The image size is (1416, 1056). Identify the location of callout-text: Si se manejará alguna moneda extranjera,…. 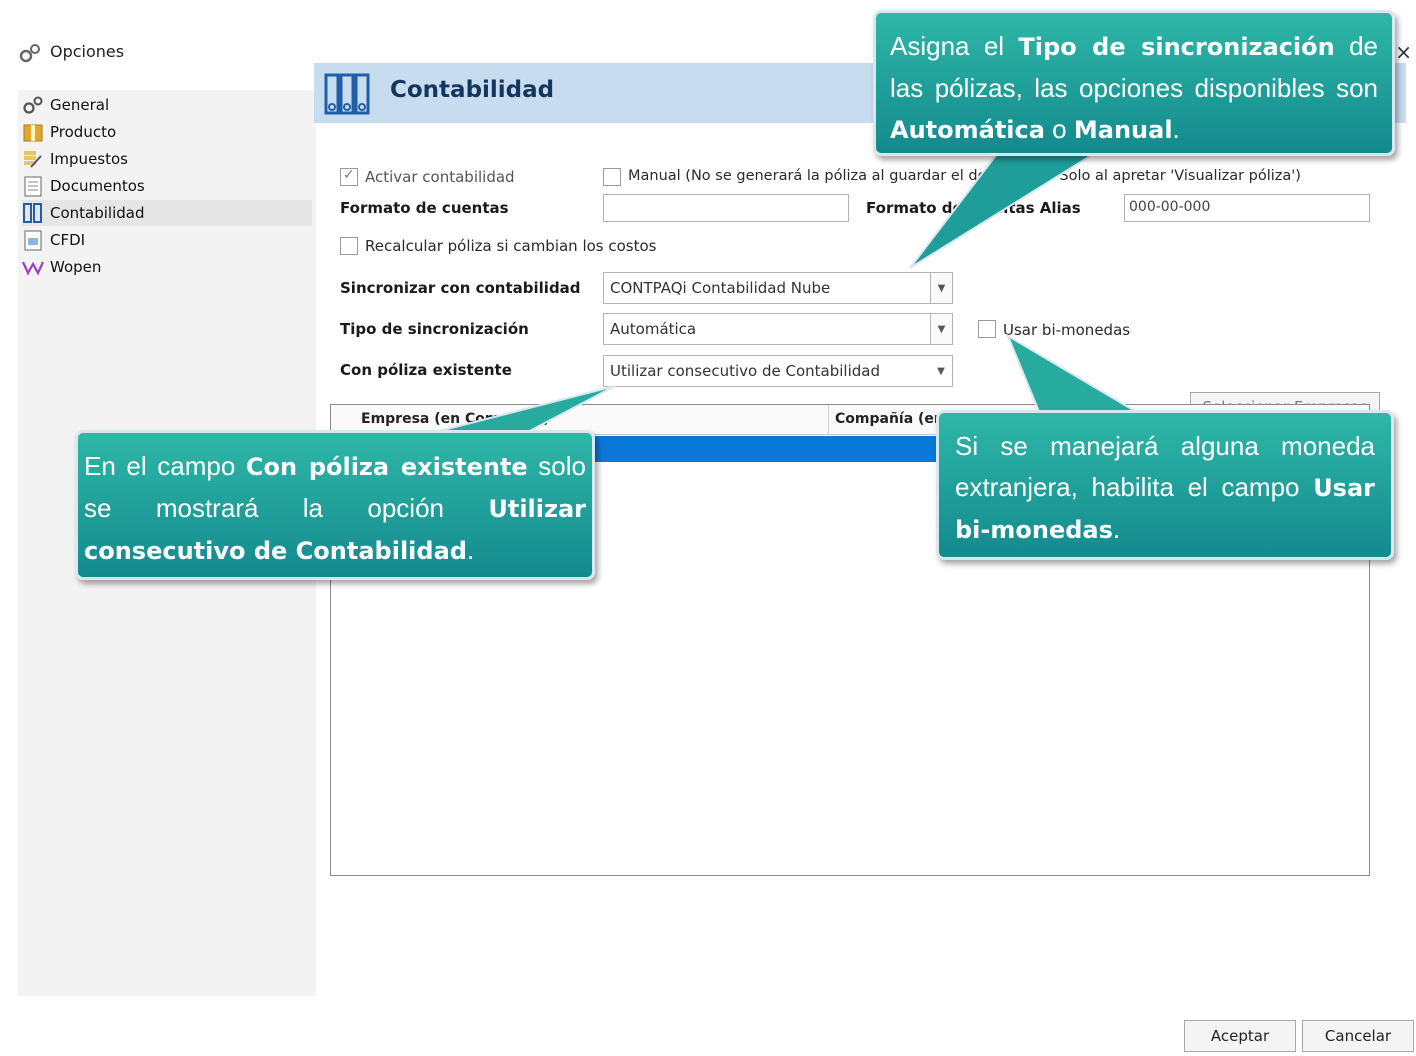
(1165, 466).